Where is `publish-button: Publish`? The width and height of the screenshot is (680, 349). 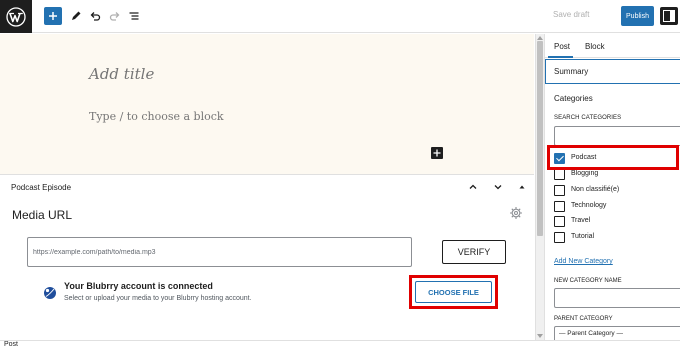
publish-button: Publish is located at coordinates (637, 16).